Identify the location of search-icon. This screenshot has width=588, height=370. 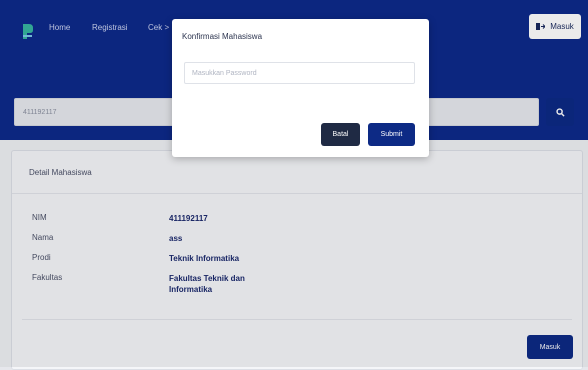
(560, 112).